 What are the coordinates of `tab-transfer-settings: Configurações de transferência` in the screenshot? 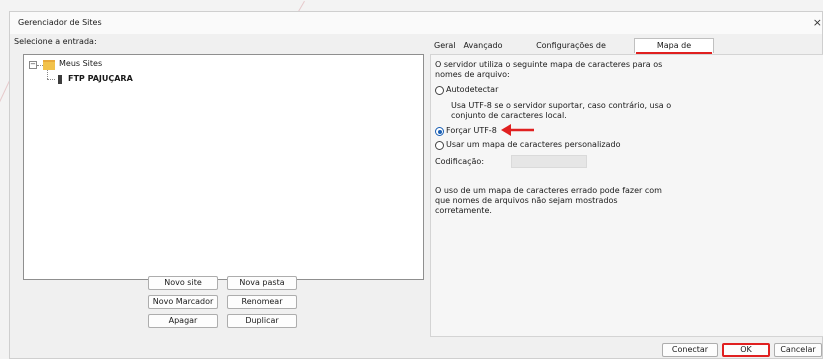 It's located at (571, 51).